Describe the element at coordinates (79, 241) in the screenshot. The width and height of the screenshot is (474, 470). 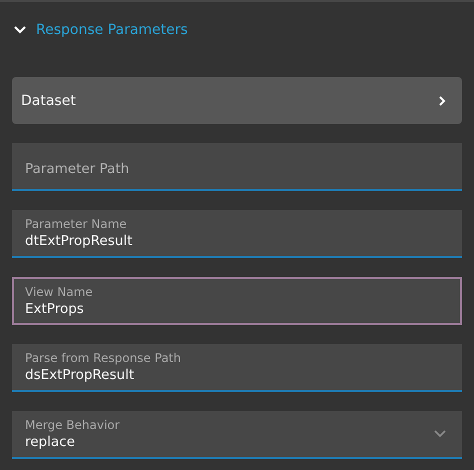
I see `field-value: dtExtPropResult` at that location.